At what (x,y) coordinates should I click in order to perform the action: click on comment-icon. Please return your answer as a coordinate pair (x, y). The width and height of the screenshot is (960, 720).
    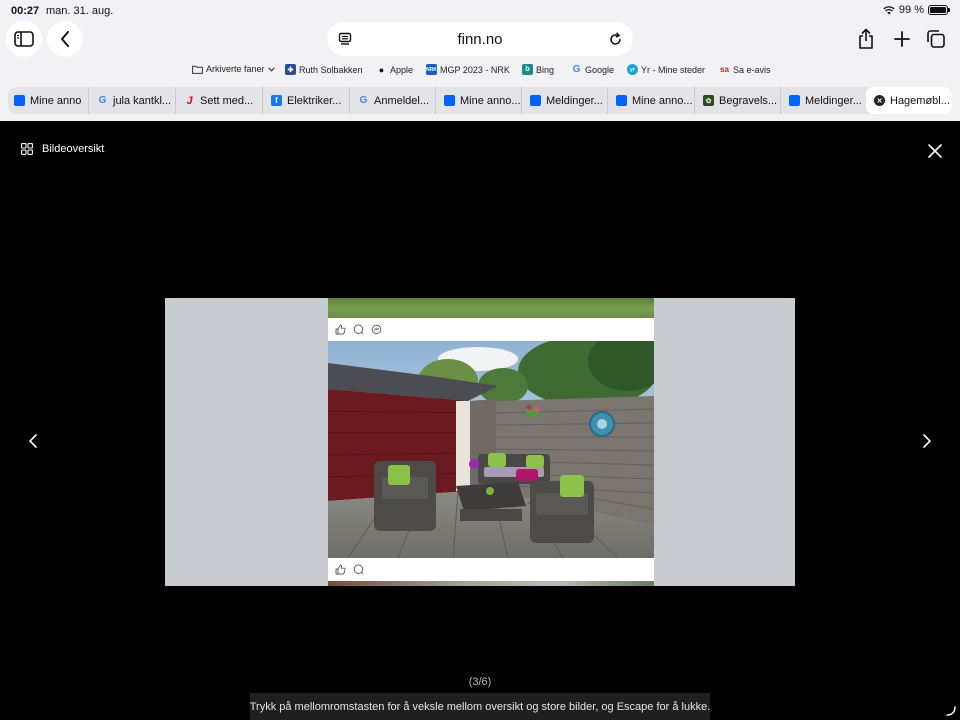
    Looking at the image, I should click on (358, 568).